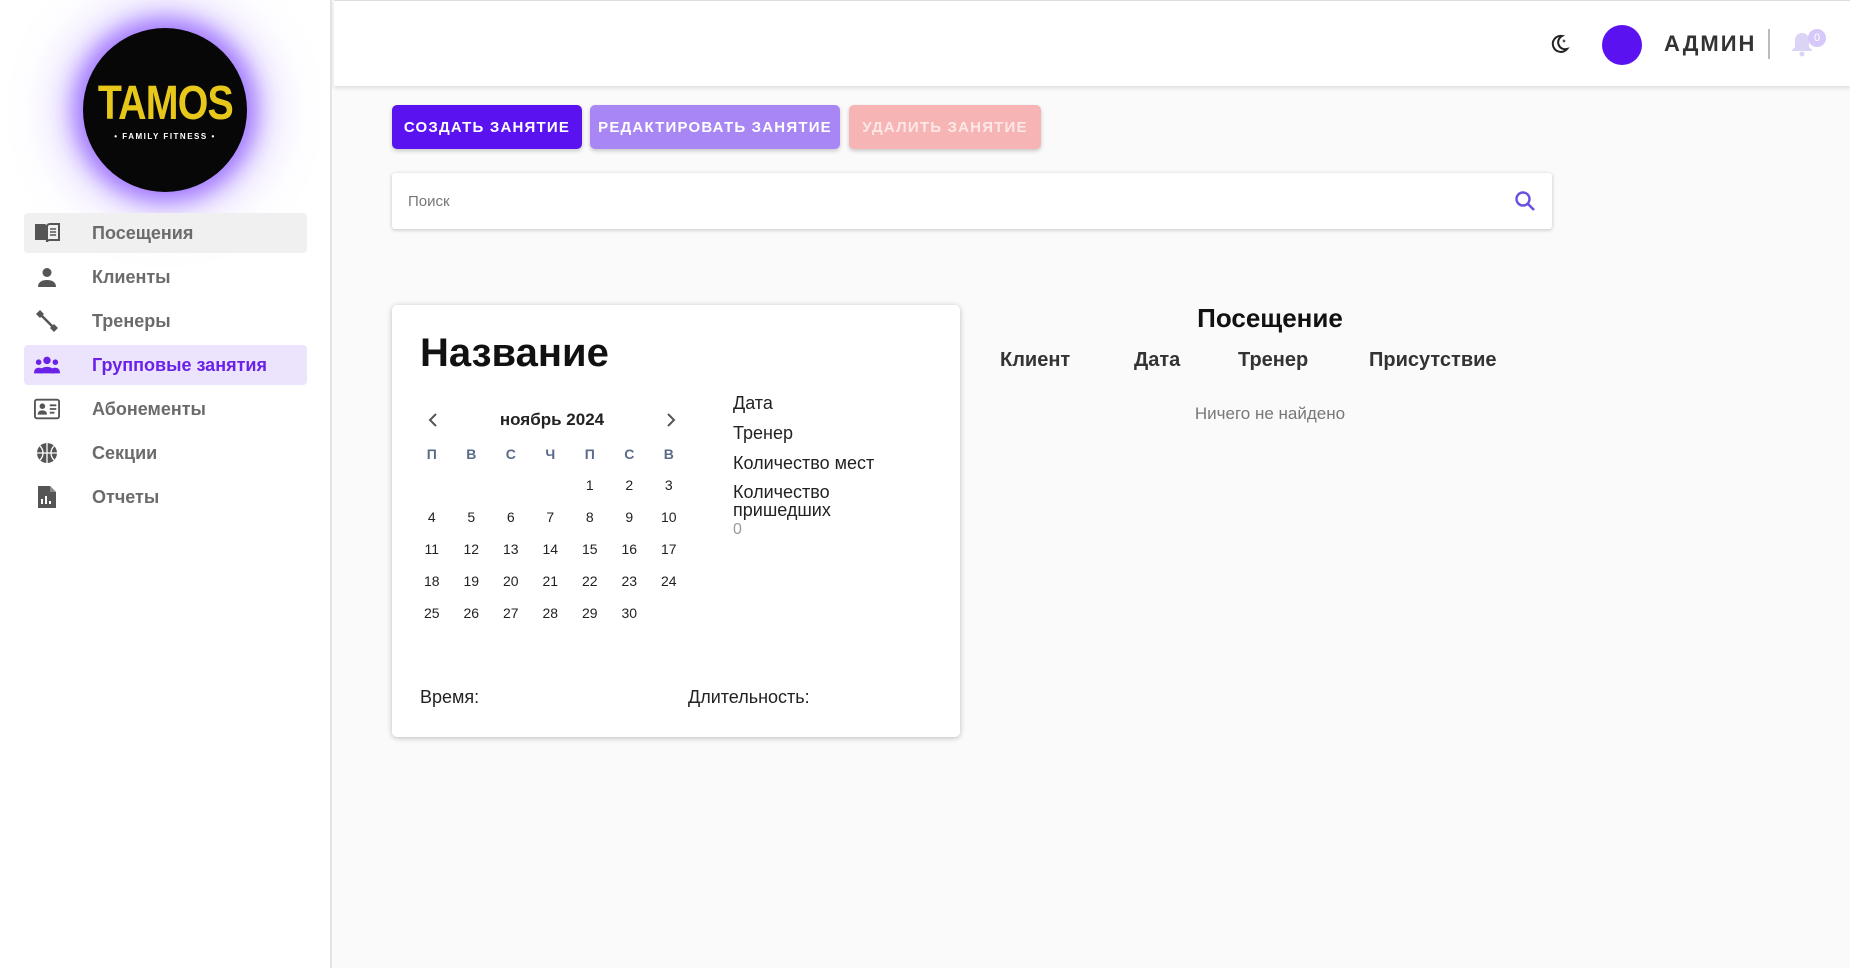  Describe the element at coordinates (630, 517) in the screenshot. I see `calendar-day: 9` at that location.